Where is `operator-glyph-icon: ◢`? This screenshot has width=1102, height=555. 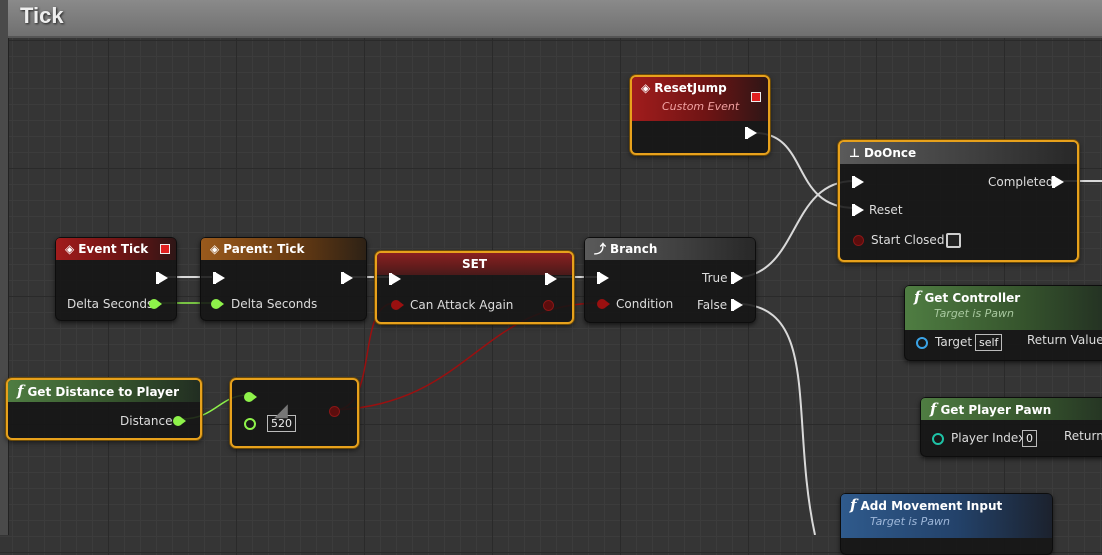 operator-glyph-icon: ◢ is located at coordinates (281, 410).